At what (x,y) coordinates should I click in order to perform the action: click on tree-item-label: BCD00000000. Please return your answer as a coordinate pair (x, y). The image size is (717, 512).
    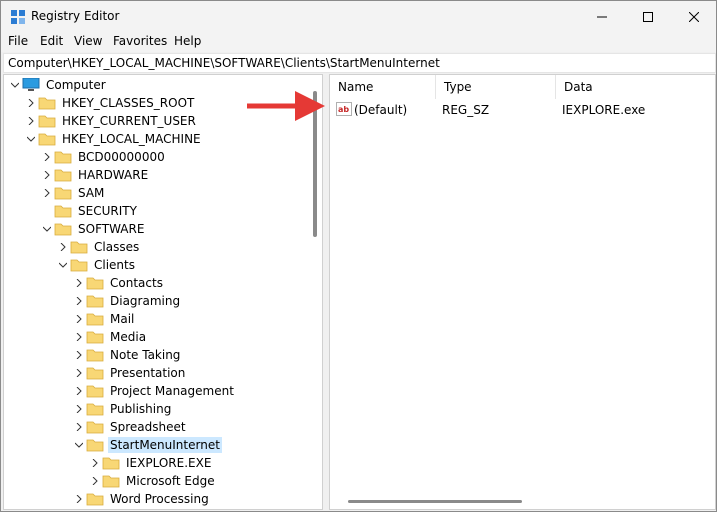
    Looking at the image, I should click on (121, 157).